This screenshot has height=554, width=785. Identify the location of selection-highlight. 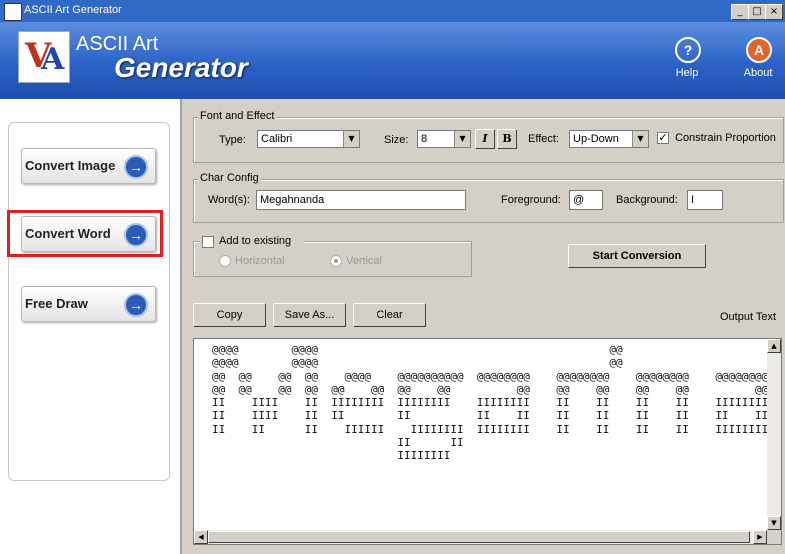
(85, 233).